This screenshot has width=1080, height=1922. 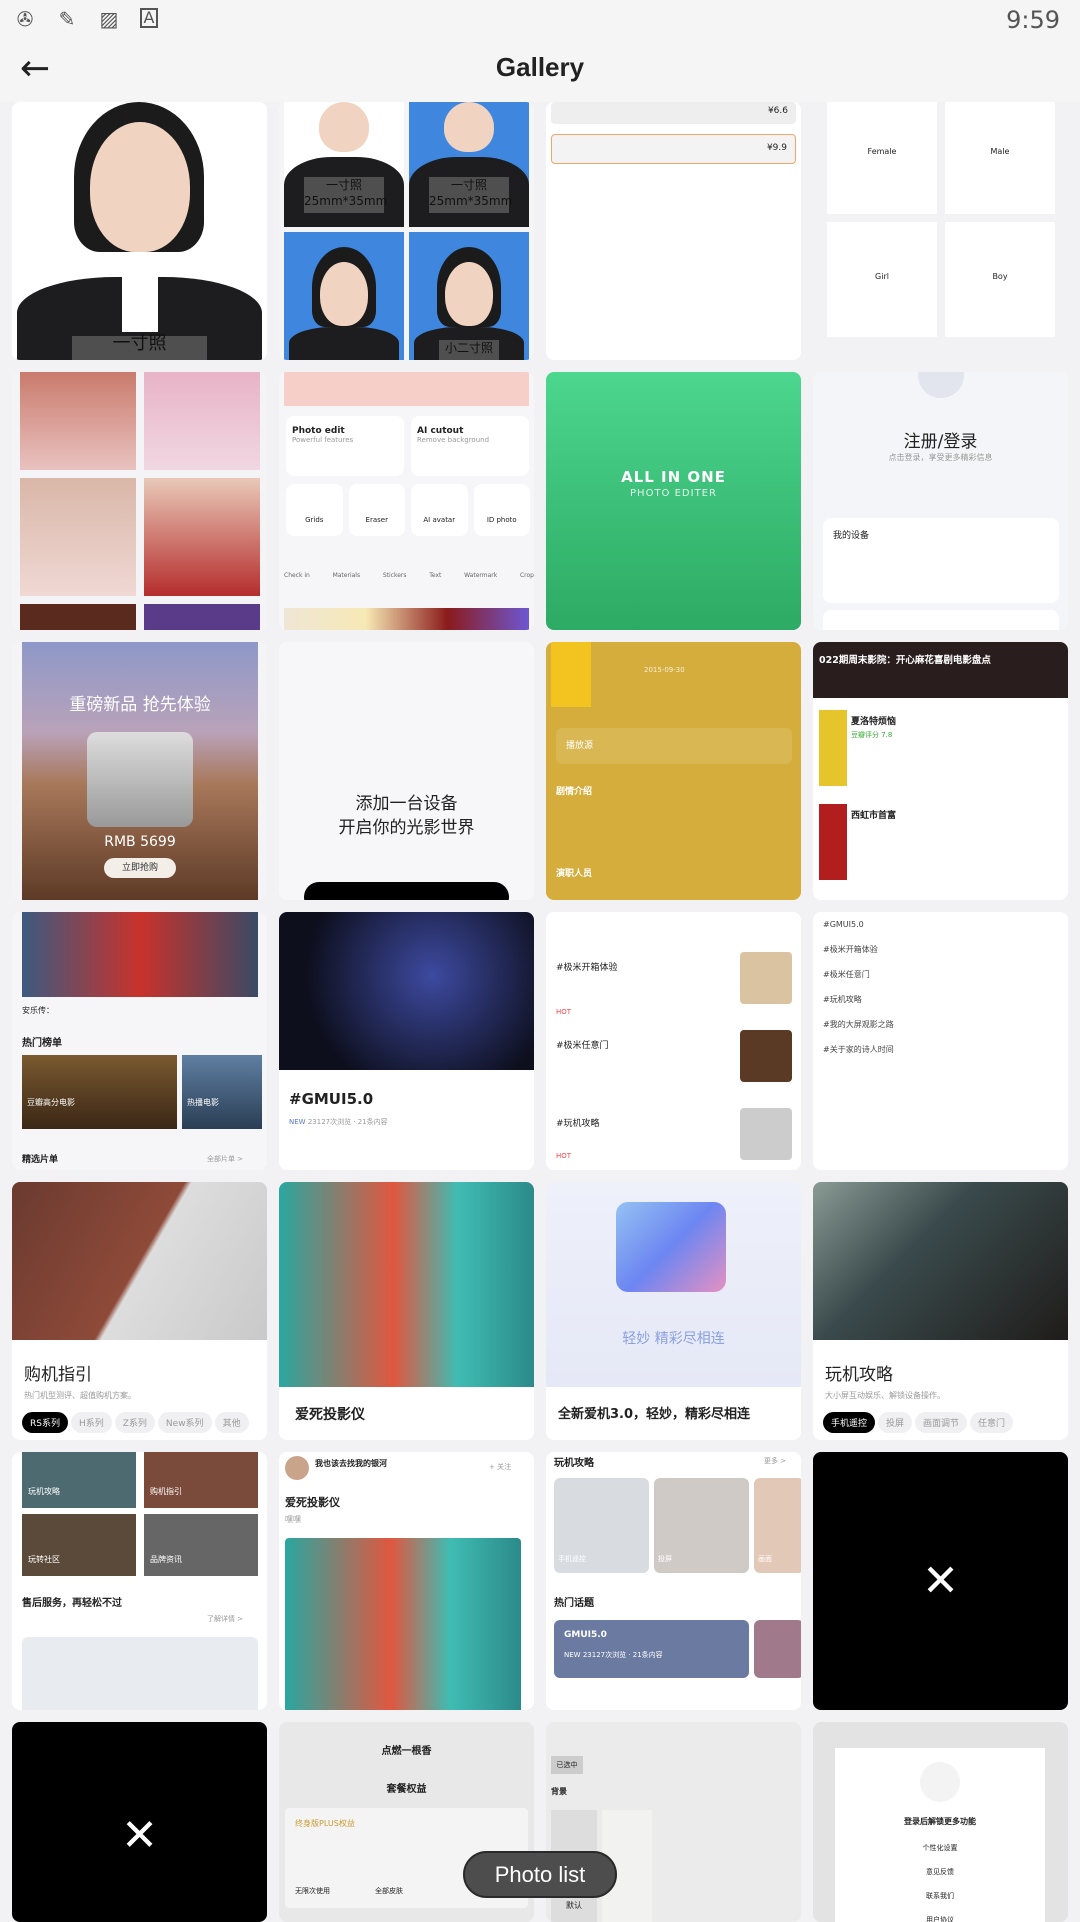 What do you see at coordinates (394, 575) in the screenshot?
I see `tiles-t6-small-2: Stickers` at bounding box center [394, 575].